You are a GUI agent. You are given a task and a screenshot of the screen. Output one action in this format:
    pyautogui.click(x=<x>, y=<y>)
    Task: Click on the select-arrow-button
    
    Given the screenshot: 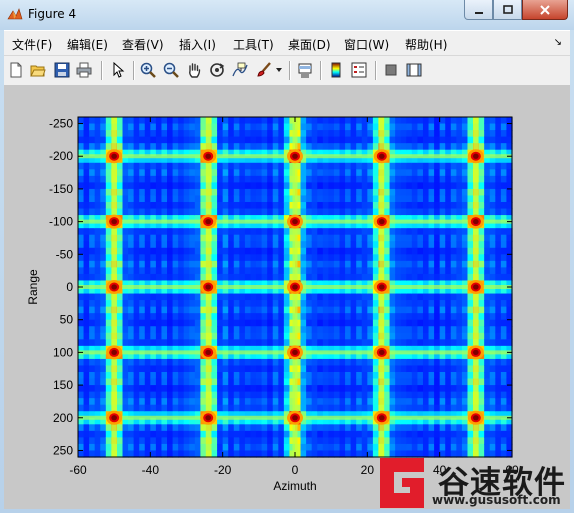 What is the action you would take?
    pyautogui.click(x=118, y=70)
    